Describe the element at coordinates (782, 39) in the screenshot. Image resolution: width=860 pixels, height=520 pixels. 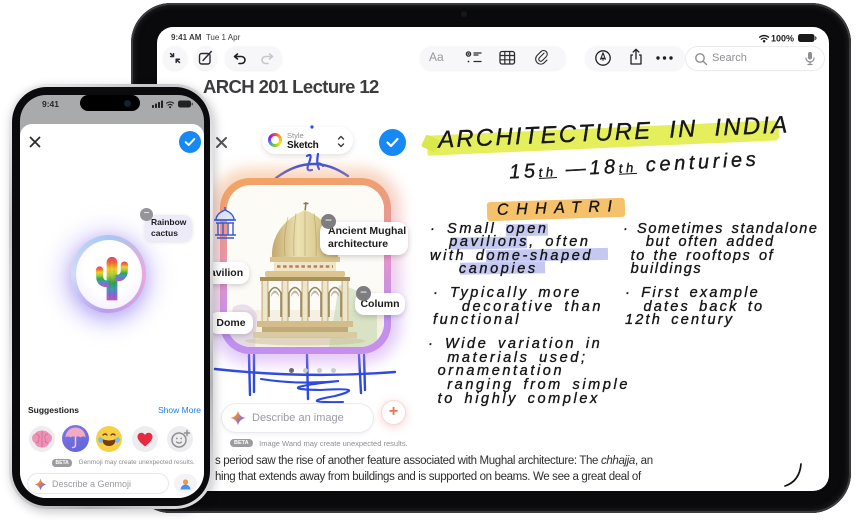
I see `svg-text: 100%` at that location.